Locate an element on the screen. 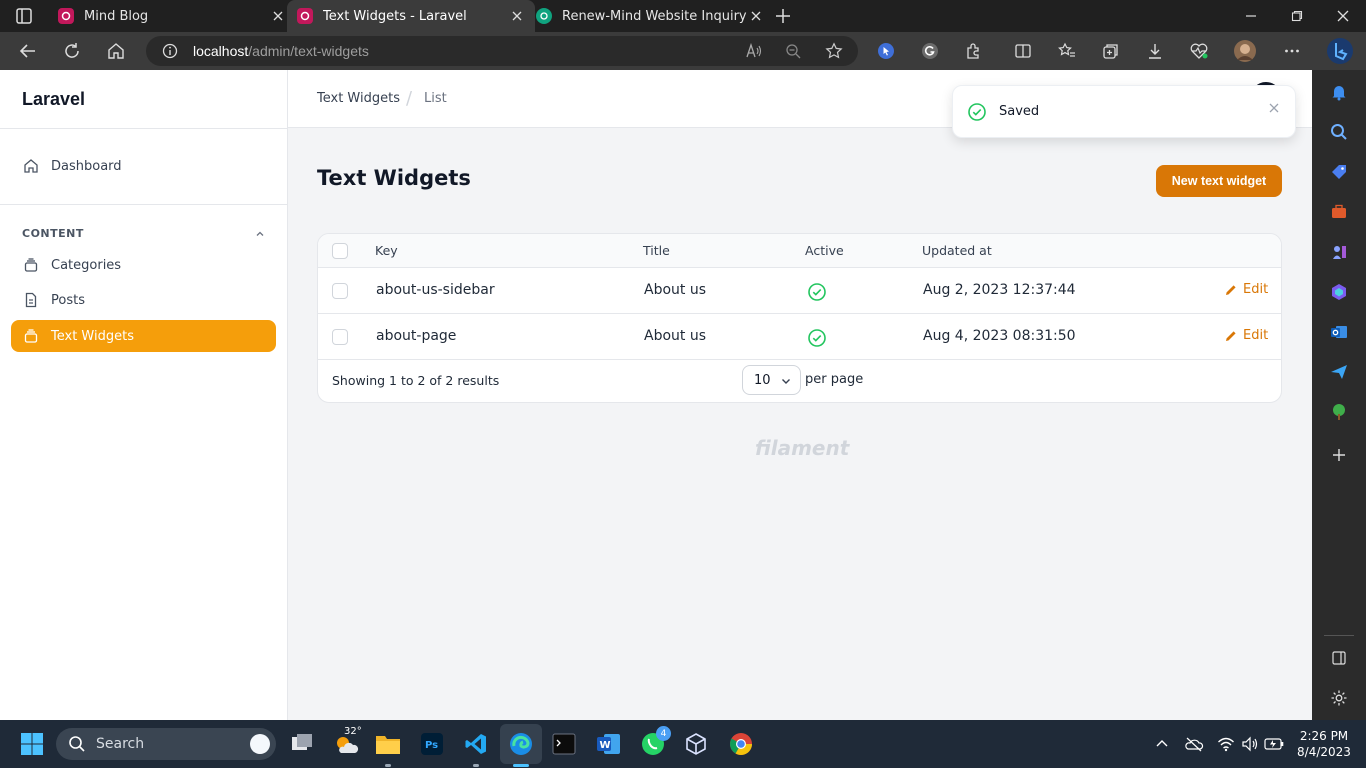 This screenshot has height=768, width=1366. edit-label: Edit is located at coordinates (1256, 335).